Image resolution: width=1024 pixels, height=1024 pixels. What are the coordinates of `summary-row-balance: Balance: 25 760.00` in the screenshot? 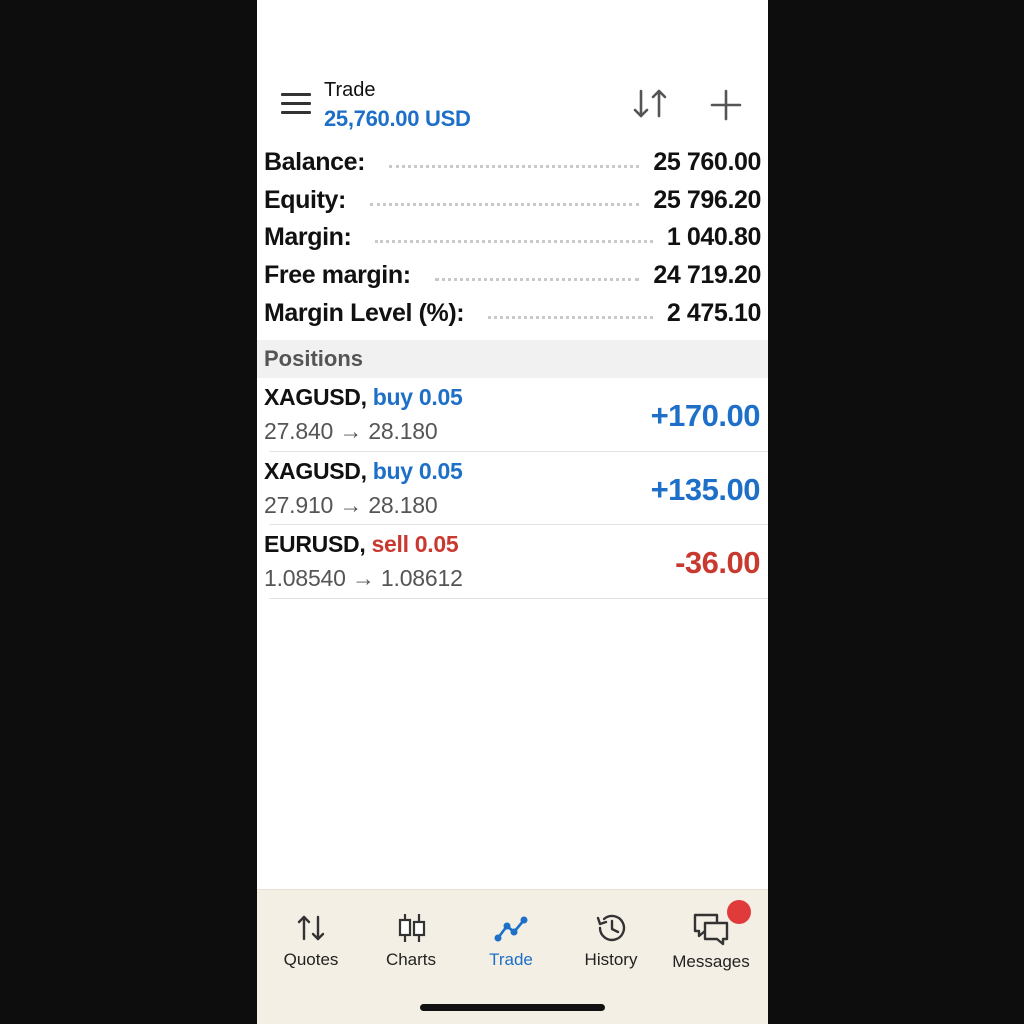 It's located at (512, 163).